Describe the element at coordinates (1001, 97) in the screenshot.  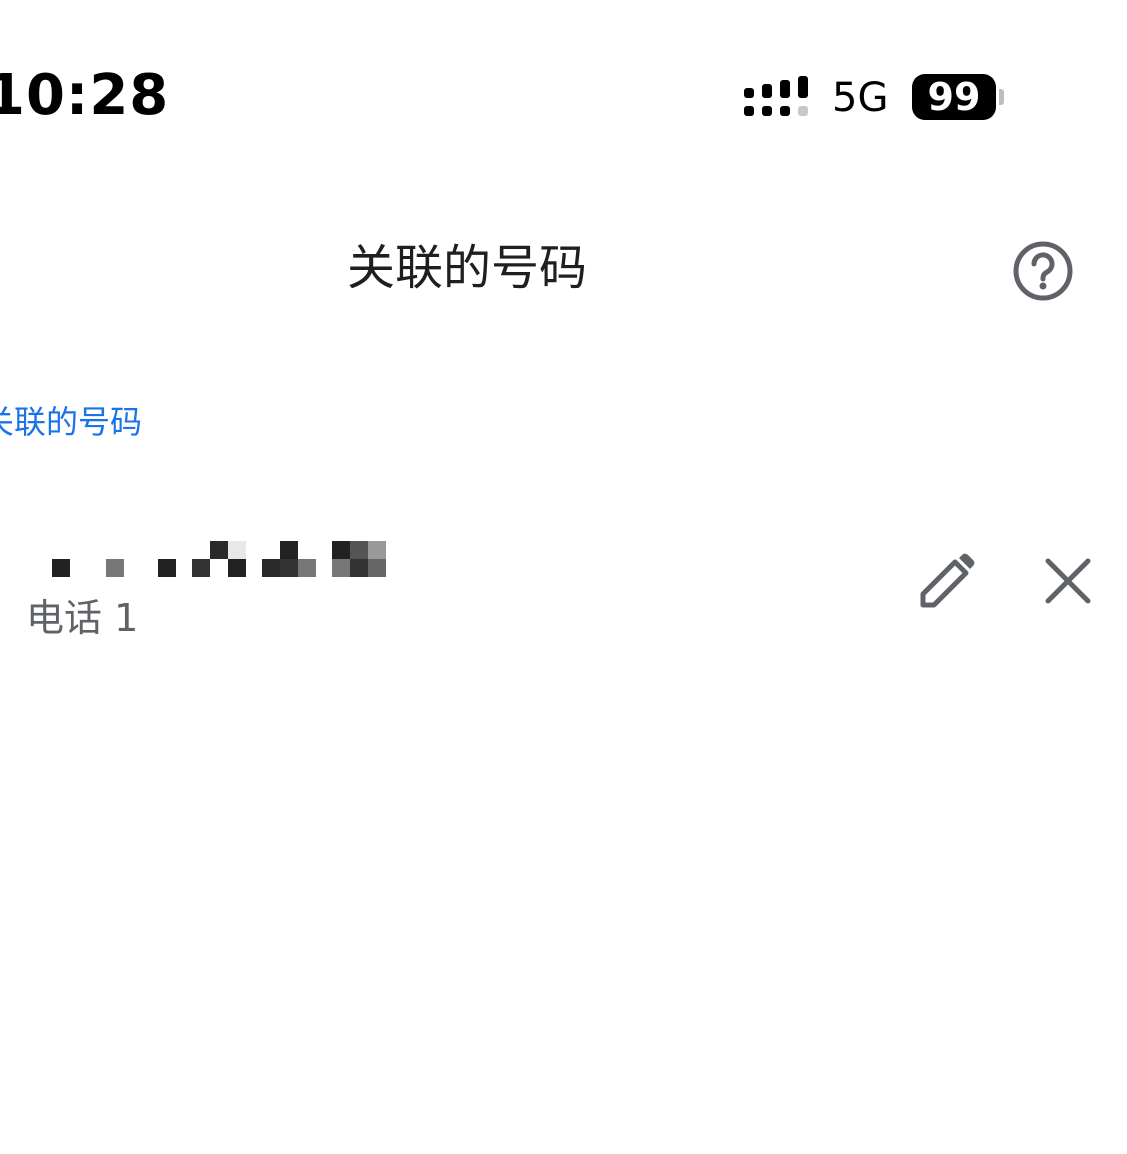
I see `battery-tip` at that location.